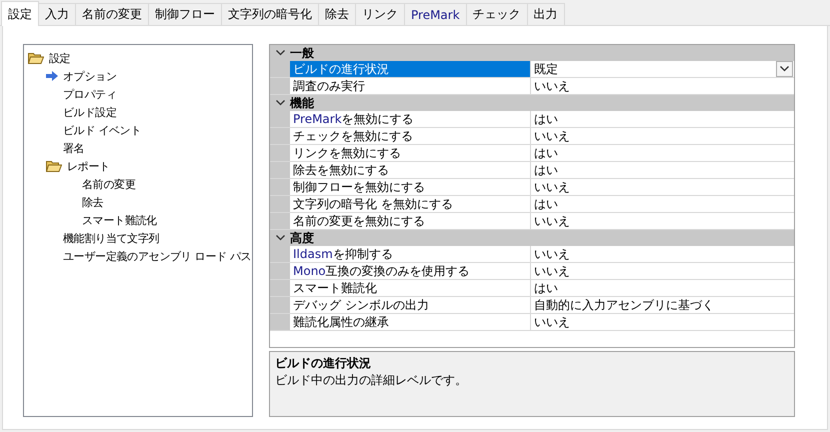 This screenshot has width=830, height=432. What do you see at coordinates (545, 14) in the screenshot?
I see `tab: 出力` at bounding box center [545, 14].